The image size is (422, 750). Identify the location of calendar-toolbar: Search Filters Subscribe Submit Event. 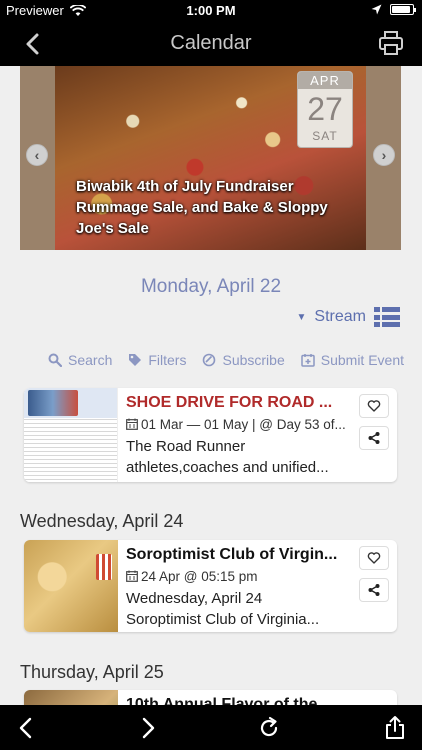
(228, 360).